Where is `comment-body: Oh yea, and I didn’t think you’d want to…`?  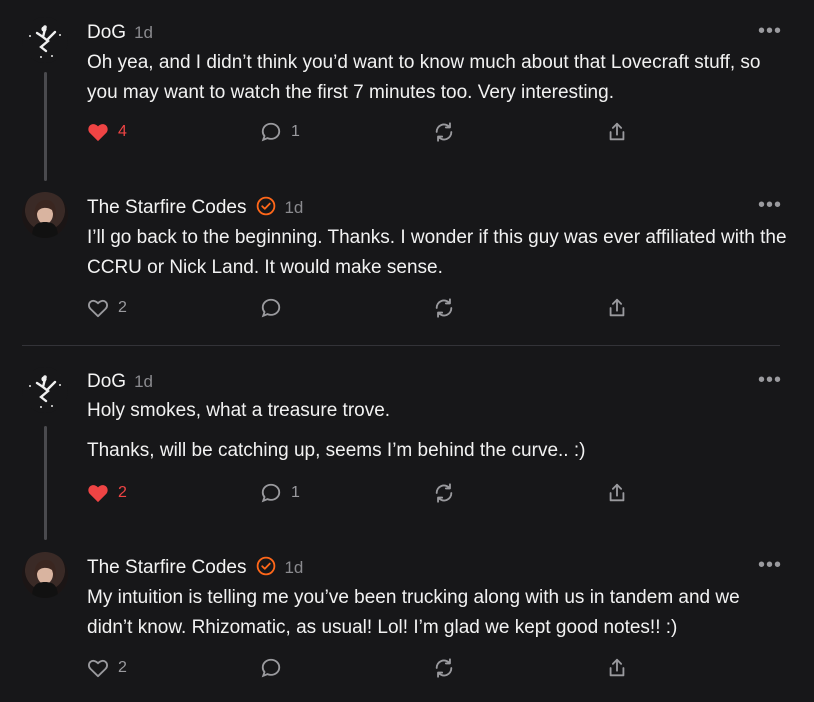 comment-body: Oh yea, and I didn’t think you’d want to… is located at coordinates (437, 78).